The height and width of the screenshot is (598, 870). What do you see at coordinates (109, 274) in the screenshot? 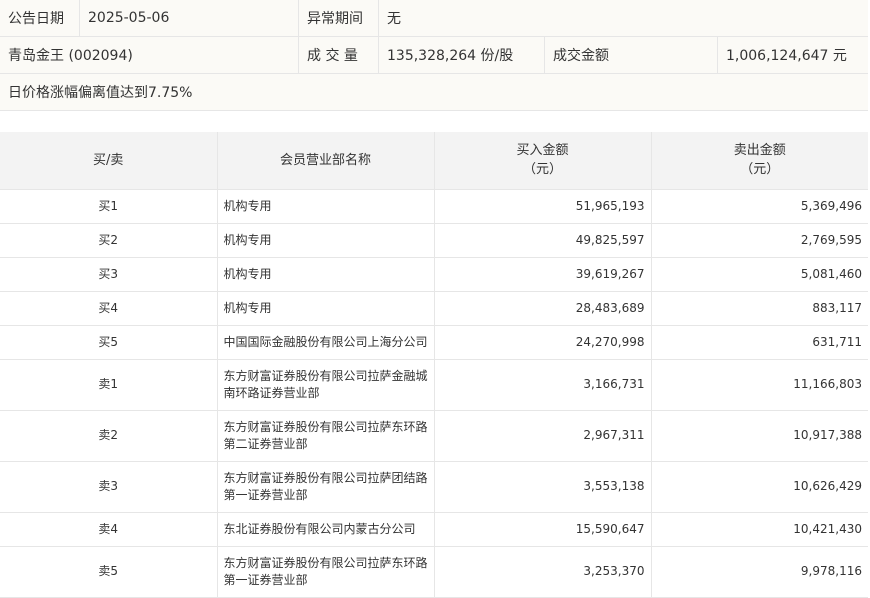
I see `row-side: 买3` at bounding box center [109, 274].